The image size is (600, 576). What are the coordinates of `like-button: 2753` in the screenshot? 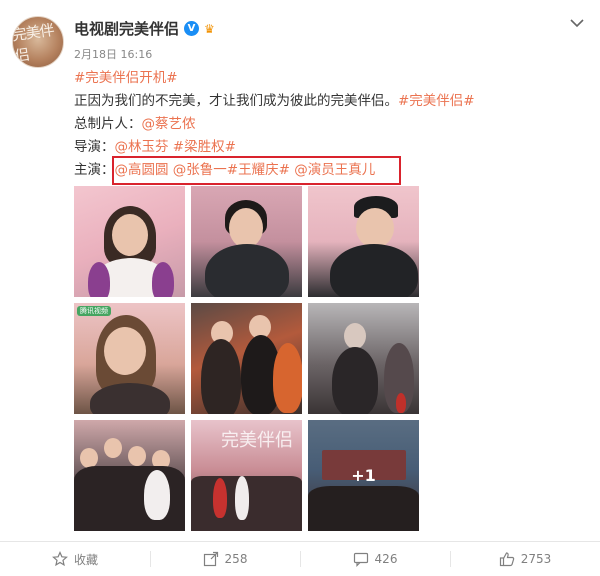 It's located at (525, 559).